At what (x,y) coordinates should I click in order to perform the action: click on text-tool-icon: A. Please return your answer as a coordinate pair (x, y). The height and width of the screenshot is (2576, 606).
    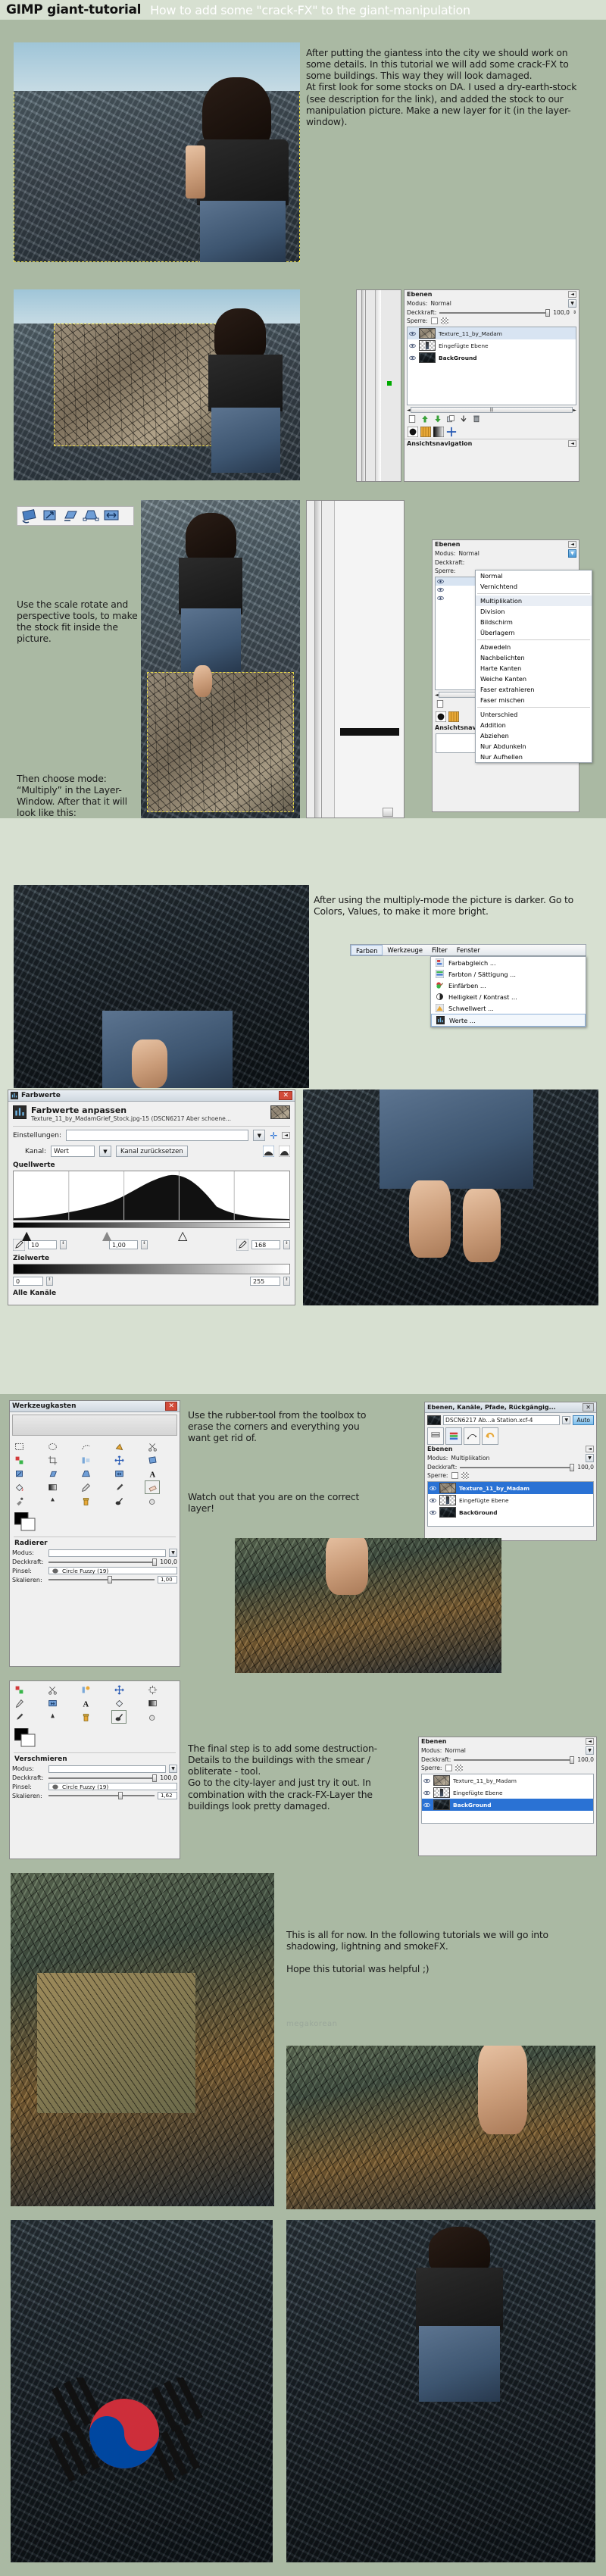
    Looking at the image, I should click on (85, 1703).